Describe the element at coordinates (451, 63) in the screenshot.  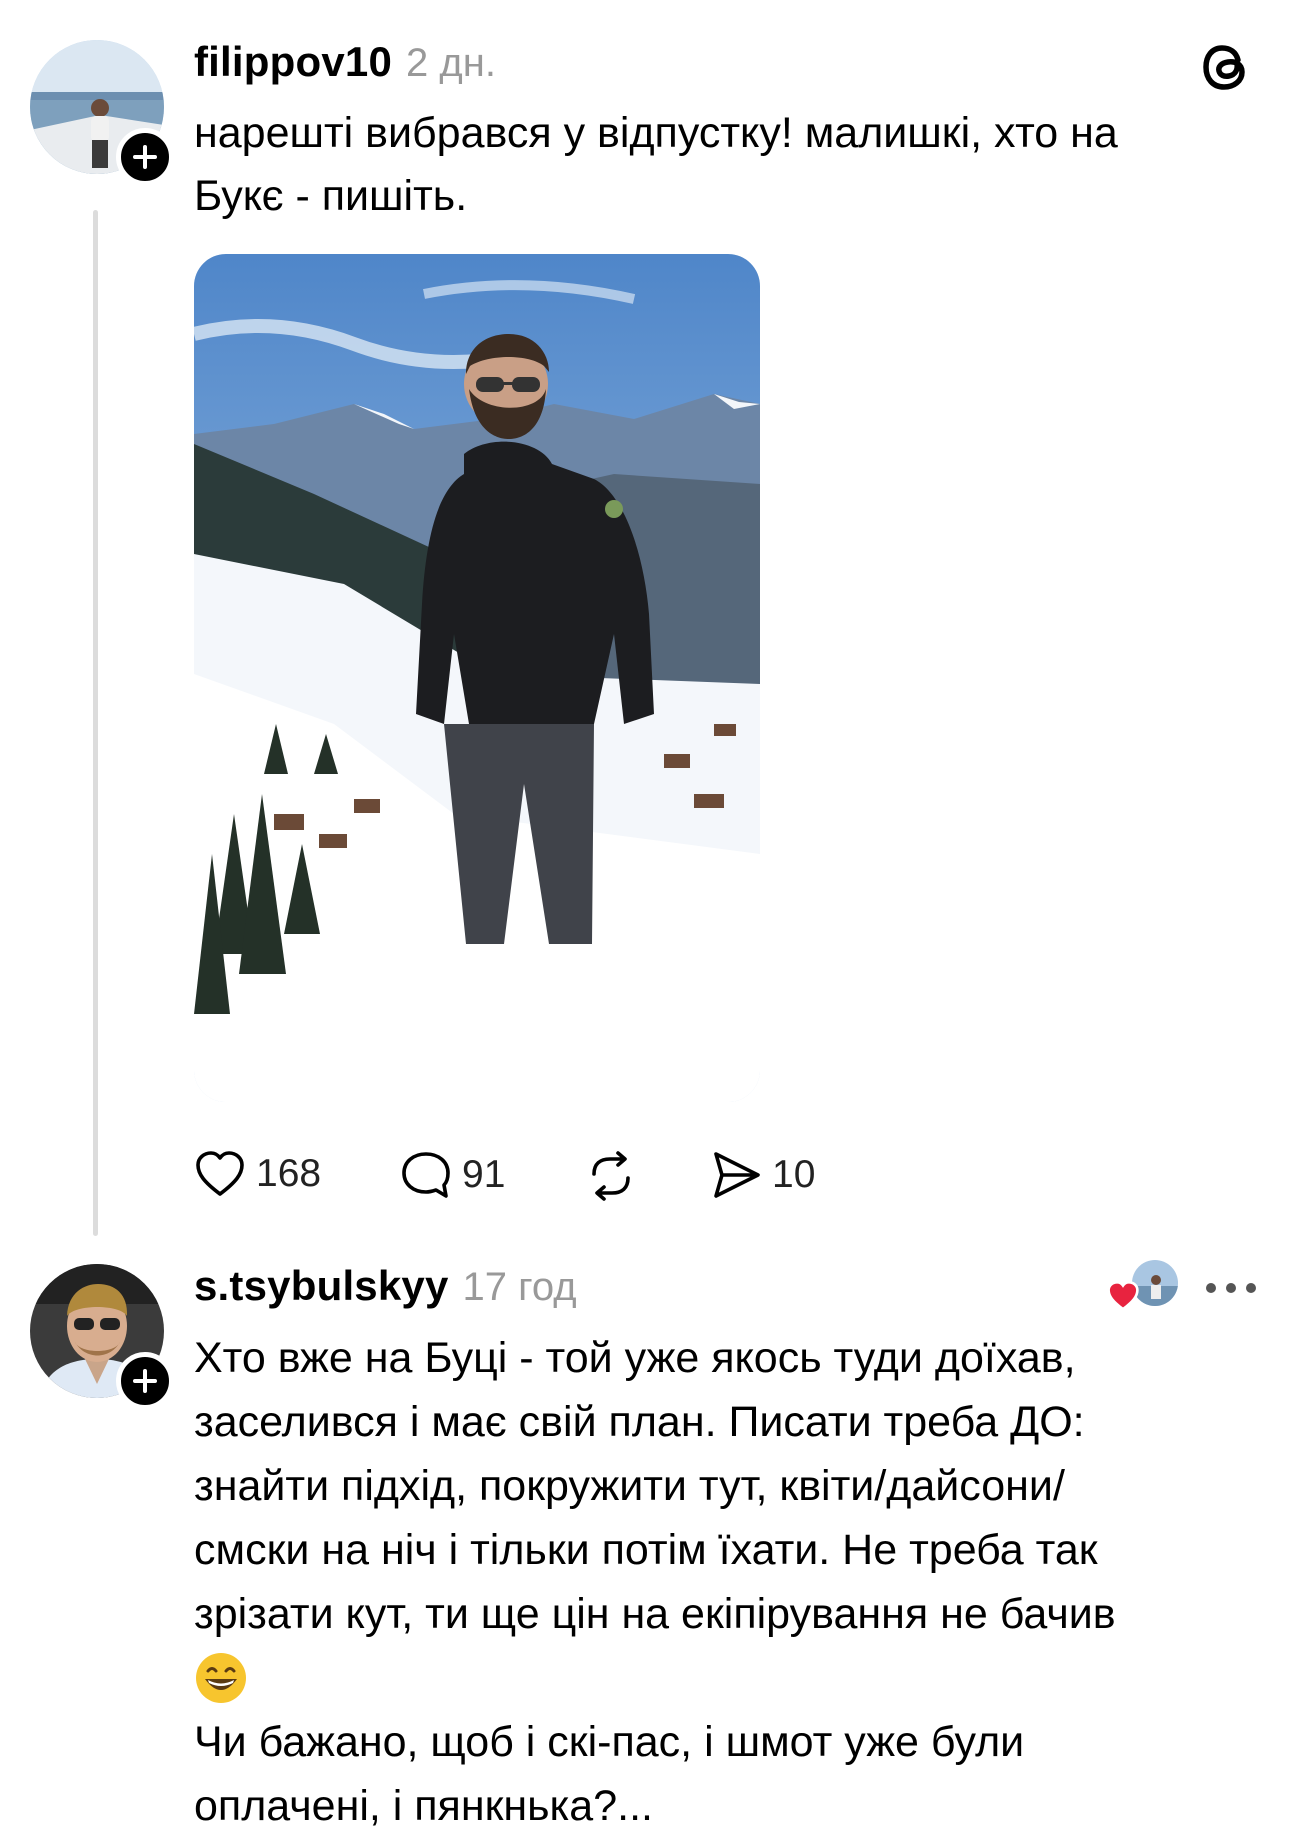
I see `post-timestamp: 2 дн.` at that location.